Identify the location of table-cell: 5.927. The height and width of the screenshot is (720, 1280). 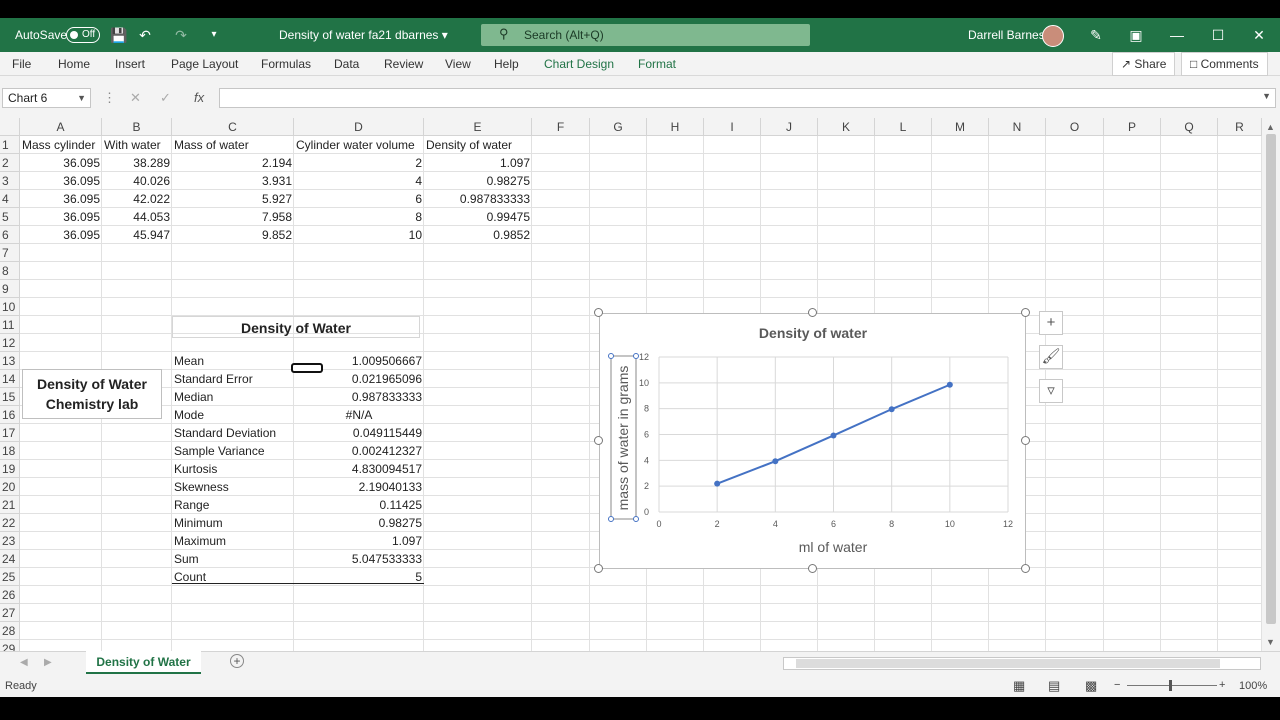
(233, 199).